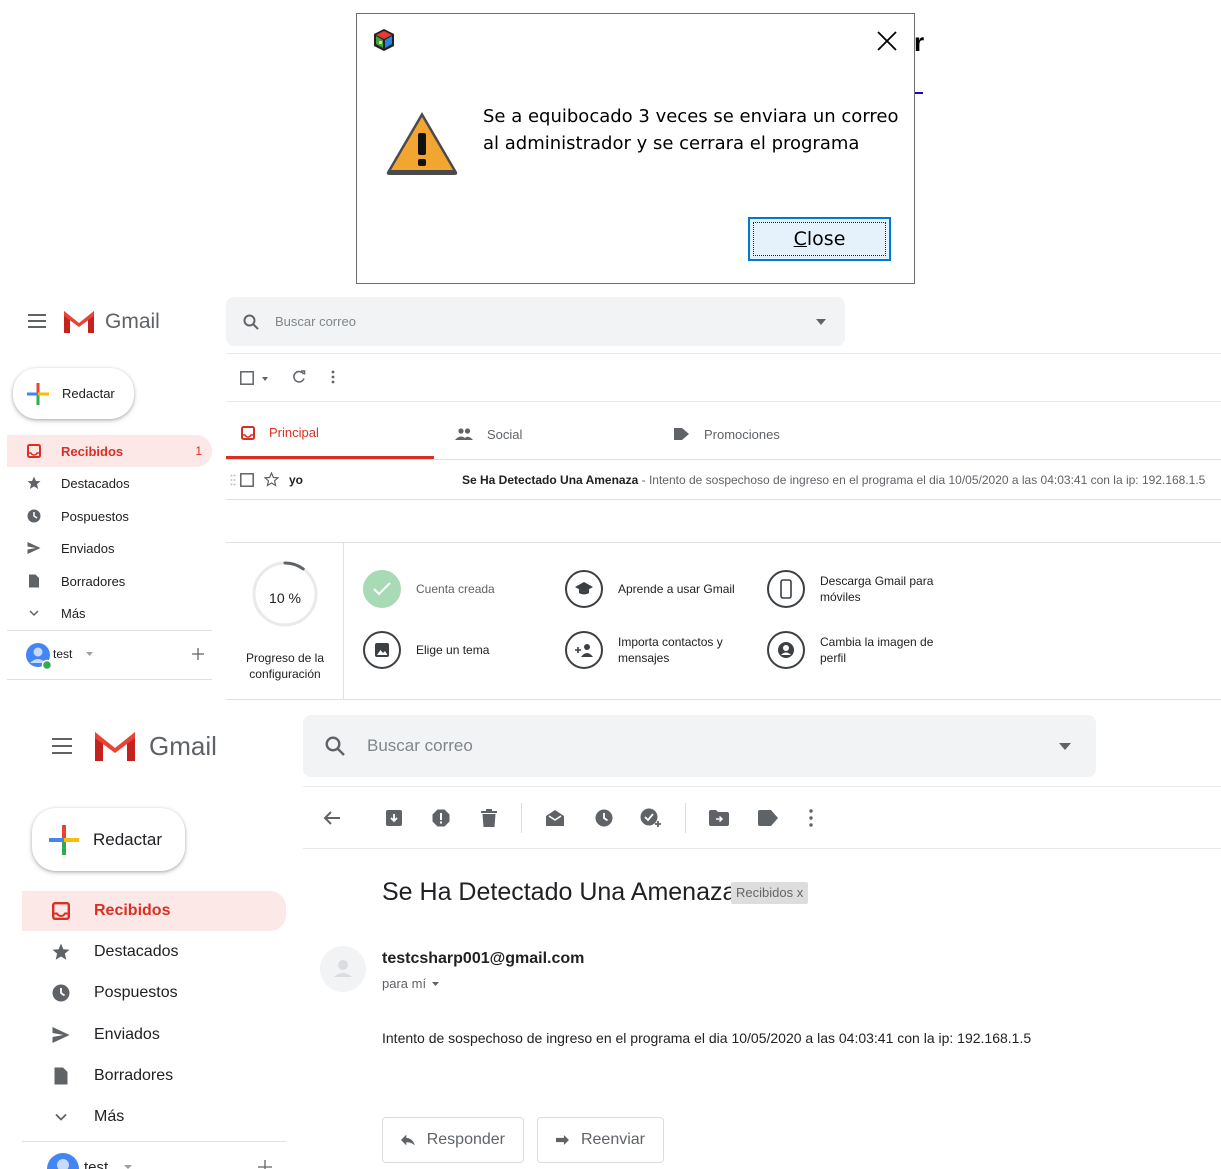  Describe the element at coordinates (441, 818) in the screenshot. I see `report-spam-icon` at that location.